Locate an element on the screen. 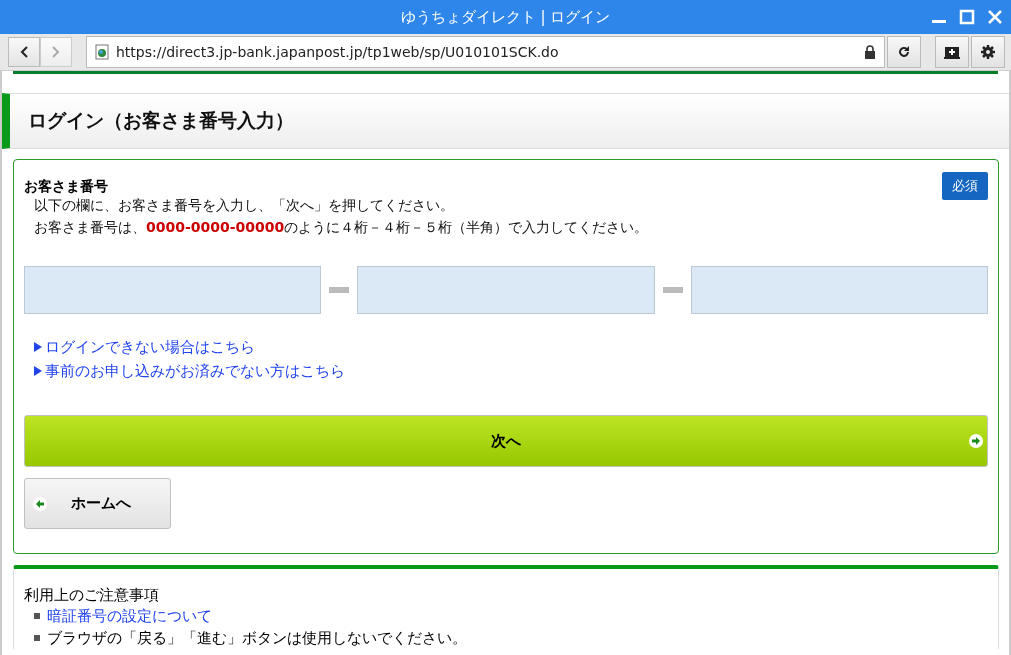  url-text: https://direct3.jp-bank.japanpost.jp/tp1web/sp/U010101SCK.do is located at coordinates (338, 52).